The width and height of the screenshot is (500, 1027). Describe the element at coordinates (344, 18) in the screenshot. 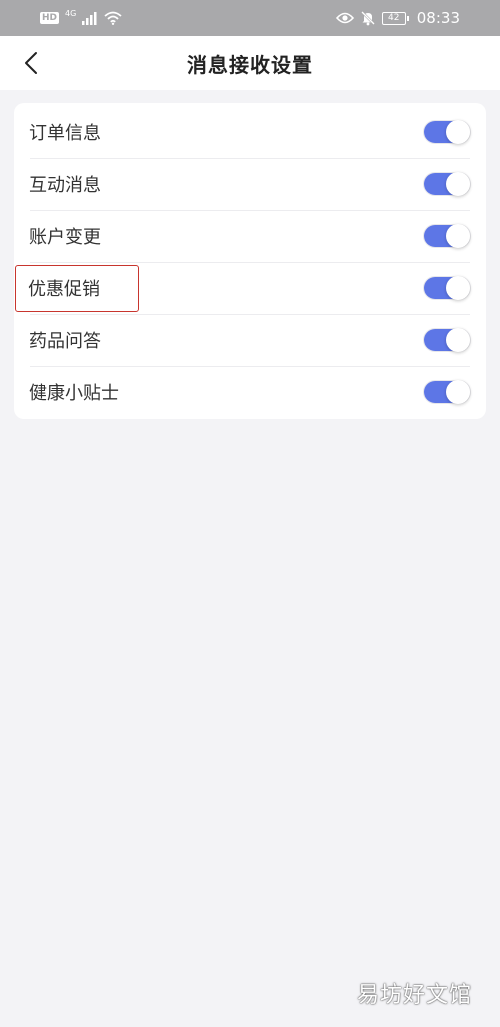

I see `eye-icon` at that location.